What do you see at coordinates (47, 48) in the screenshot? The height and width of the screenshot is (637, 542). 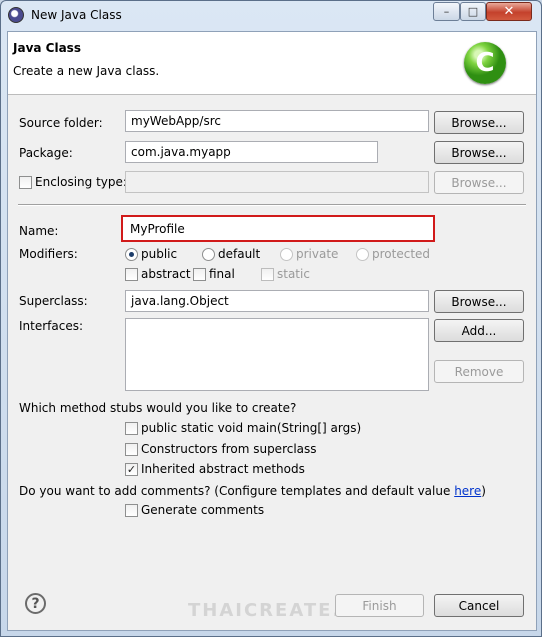 I see `page-title: Java Class` at bounding box center [47, 48].